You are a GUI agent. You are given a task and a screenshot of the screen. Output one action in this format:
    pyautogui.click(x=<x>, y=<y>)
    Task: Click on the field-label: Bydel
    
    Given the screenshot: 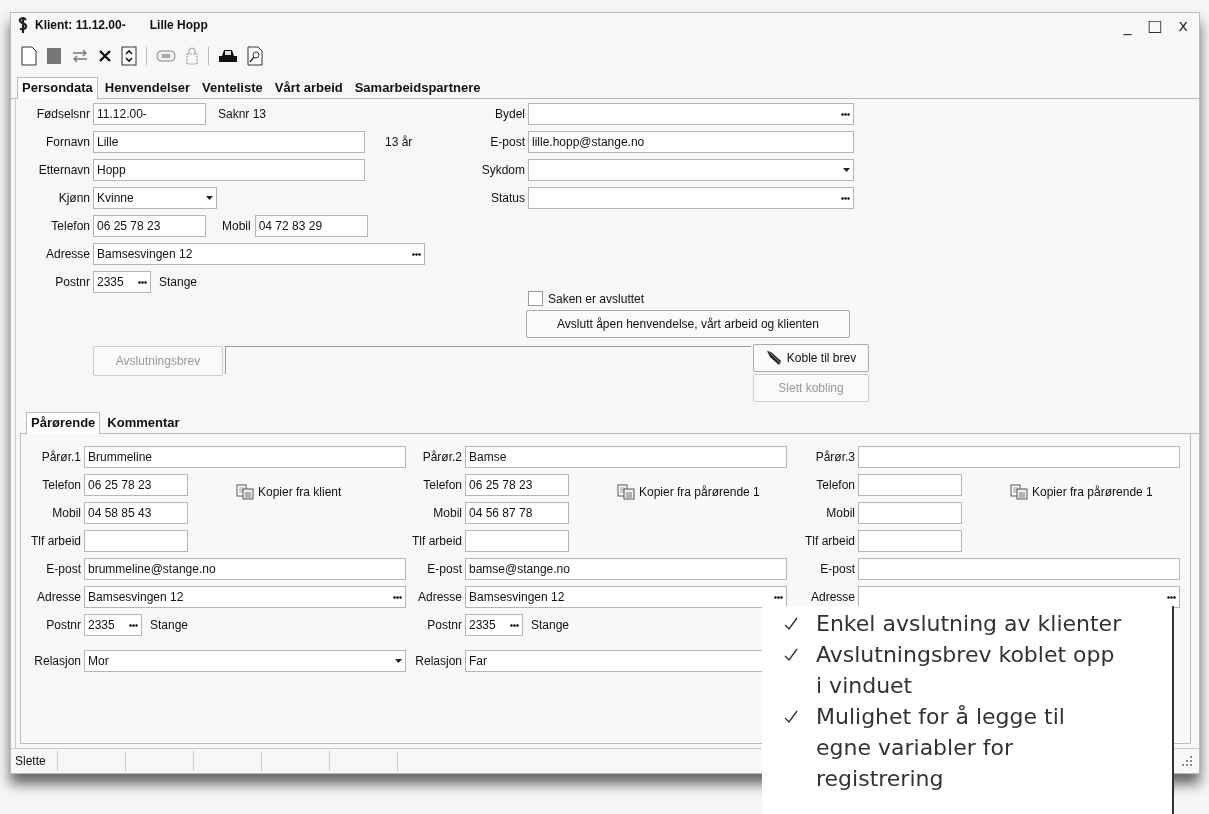 What is the action you would take?
    pyautogui.click(x=509, y=114)
    